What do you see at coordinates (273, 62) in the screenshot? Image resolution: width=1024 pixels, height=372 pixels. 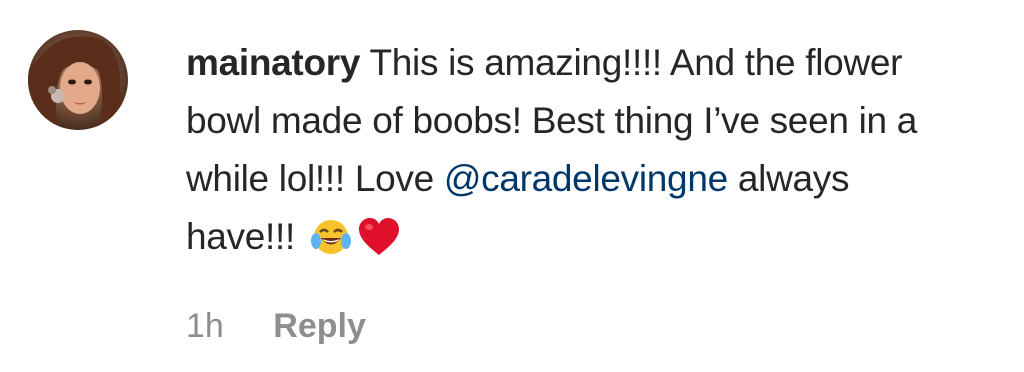 I see `username-link: mainatory` at bounding box center [273, 62].